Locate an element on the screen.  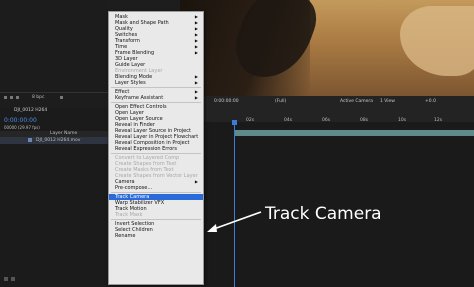
resolution-select: (Full) is located at coordinates (280, 101).